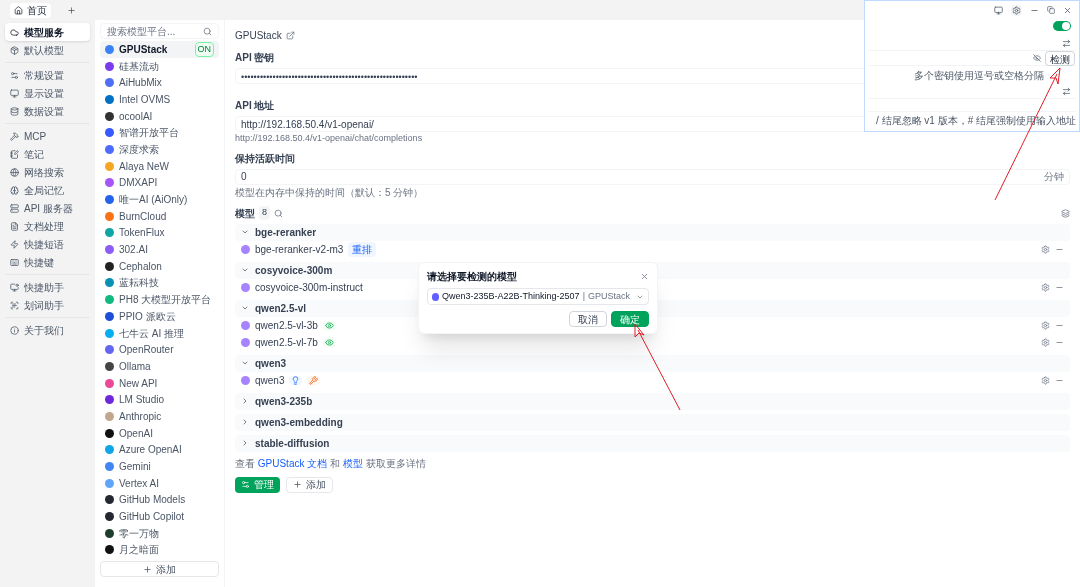 This screenshot has height=587, width=1080. What do you see at coordinates (152, 333) in the screenshot?
I see `provider-name: 七牛云 AI 推理` at bounding box center [152, 333].